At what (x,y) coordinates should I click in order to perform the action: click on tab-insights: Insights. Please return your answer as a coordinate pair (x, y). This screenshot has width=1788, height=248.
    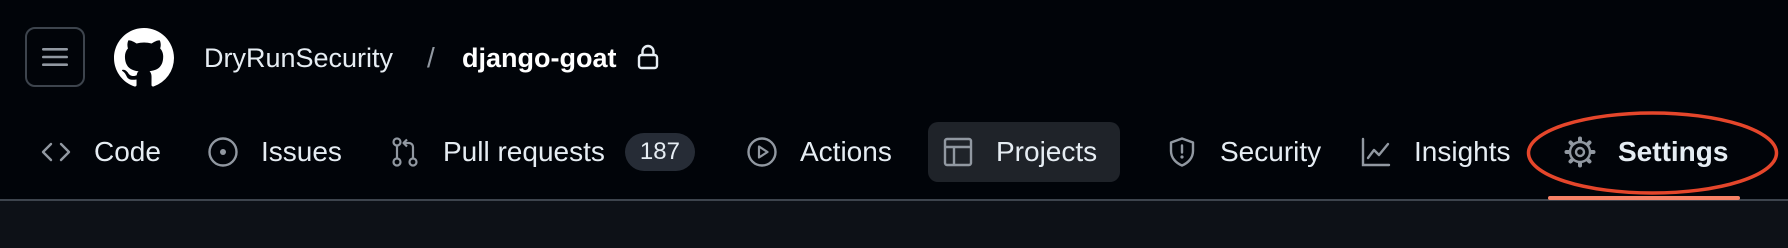
    Looking at the image, I should click on (1436, 152).